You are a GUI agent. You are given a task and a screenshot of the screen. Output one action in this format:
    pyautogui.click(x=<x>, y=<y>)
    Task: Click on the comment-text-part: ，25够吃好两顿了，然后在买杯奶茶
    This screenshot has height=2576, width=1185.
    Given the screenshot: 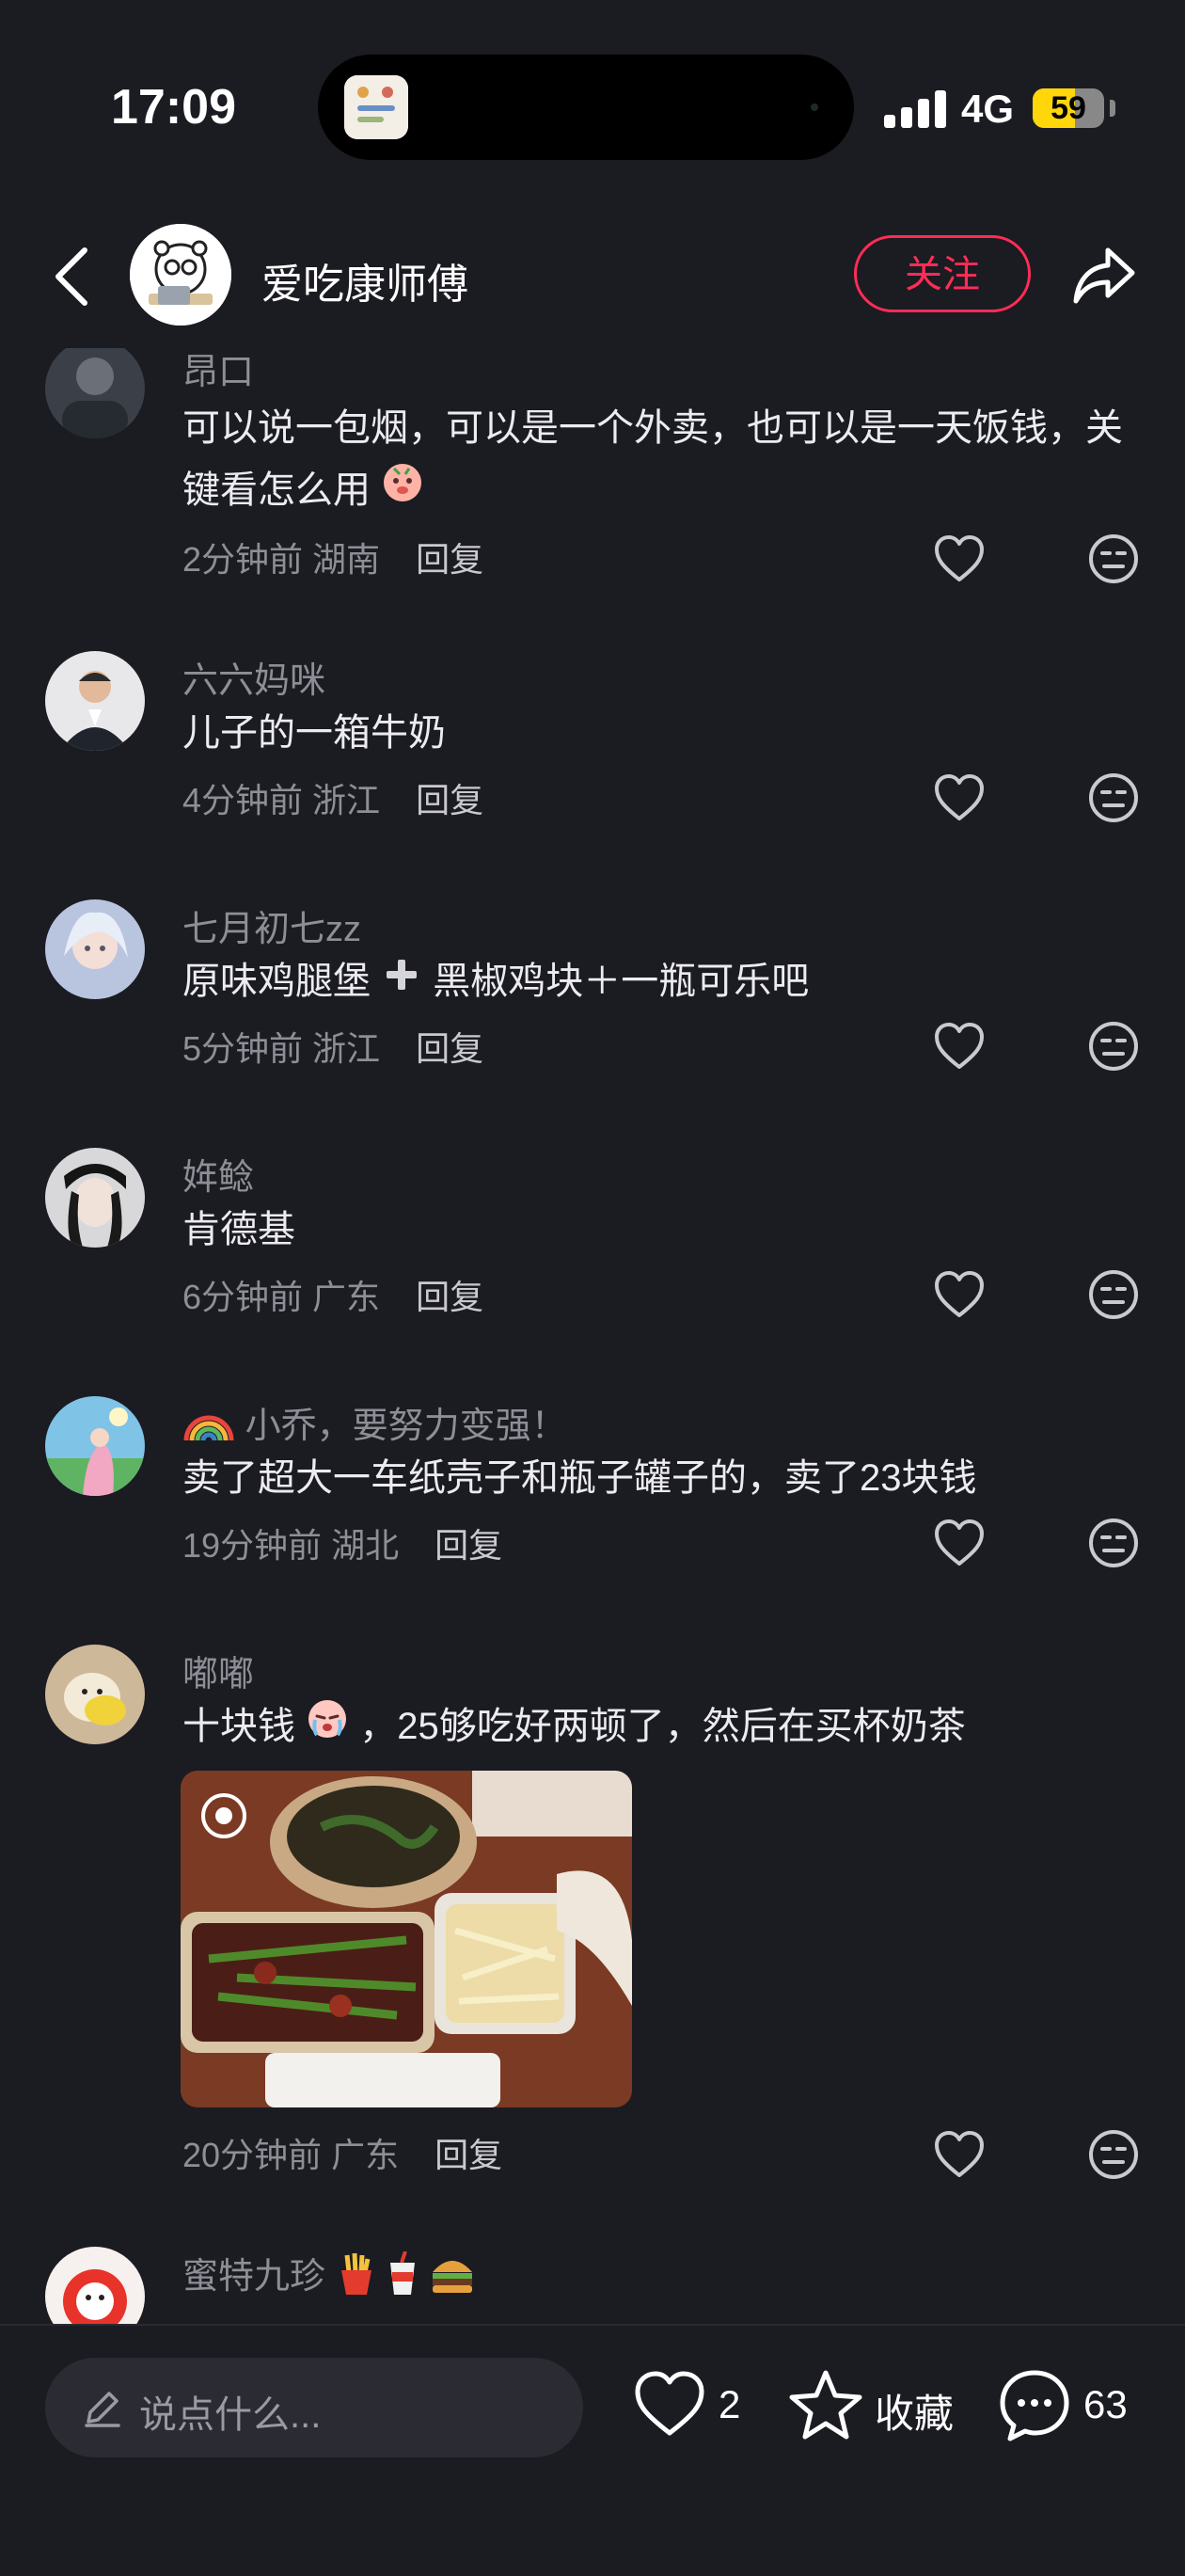 What is the action you would take?
    pyautogui.click(x=662, y=1726)
    